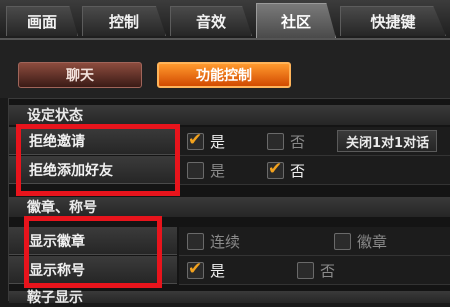 This screenshot has height=307, width=450. I want to click on refuse-friend-yes-label: 是, so click(218, 170).